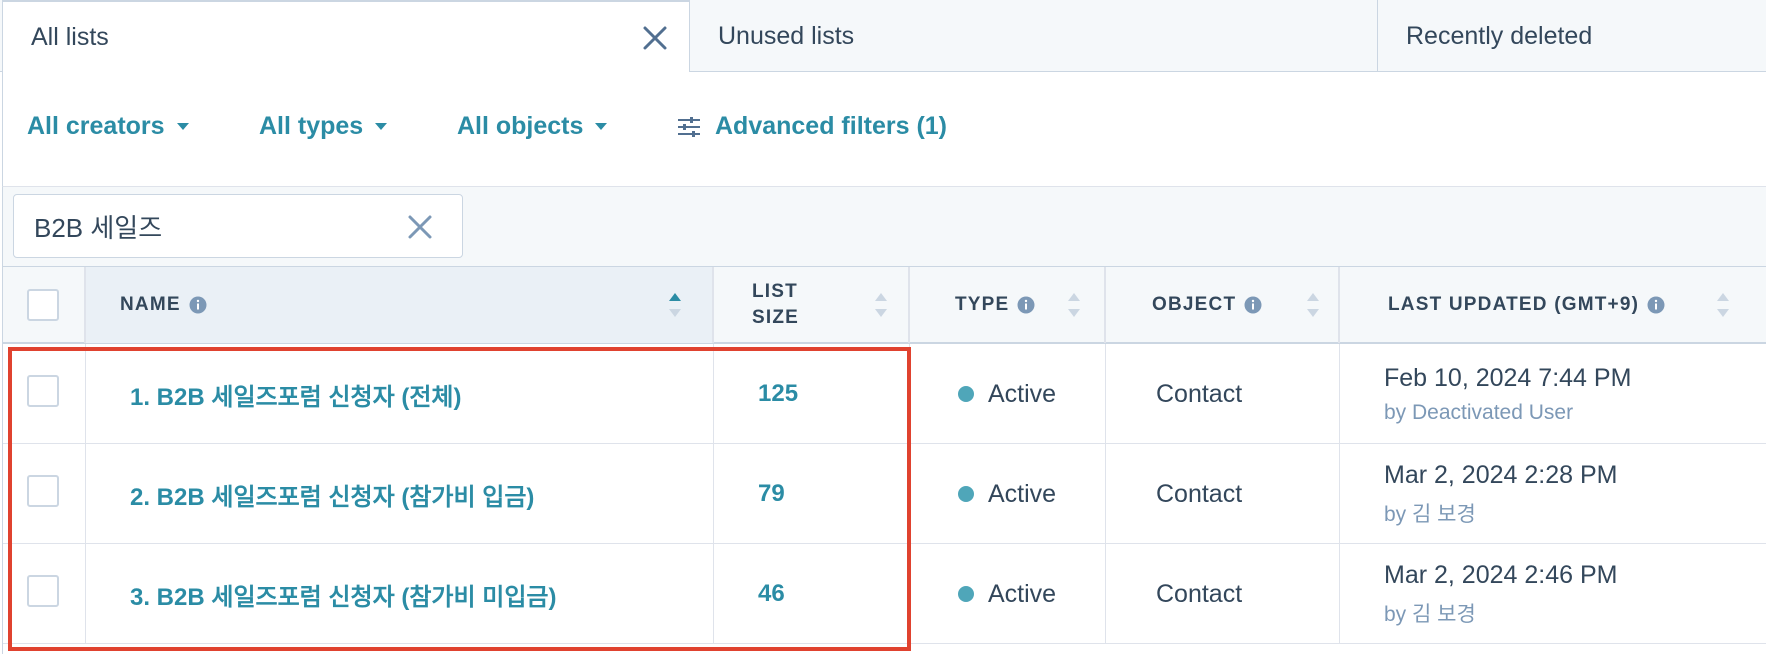 Image resolution: width=1766 pixels, height=654 pixels. What do you see at coordinates (812, 494) in the screenshot?
I see `list-size-cell: 79` at bounding box center [812, 494].